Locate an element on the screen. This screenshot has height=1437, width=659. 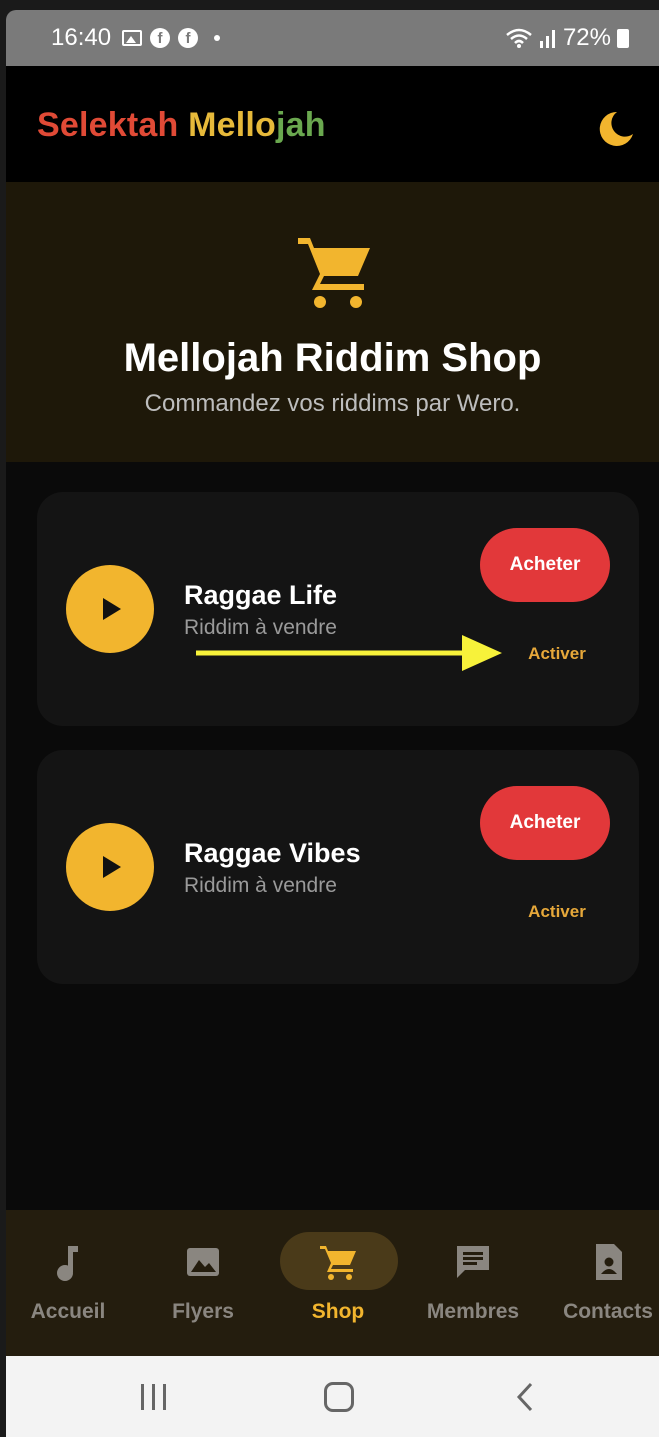
brand-word-mello: Mello is located at coordinates (232, 125).